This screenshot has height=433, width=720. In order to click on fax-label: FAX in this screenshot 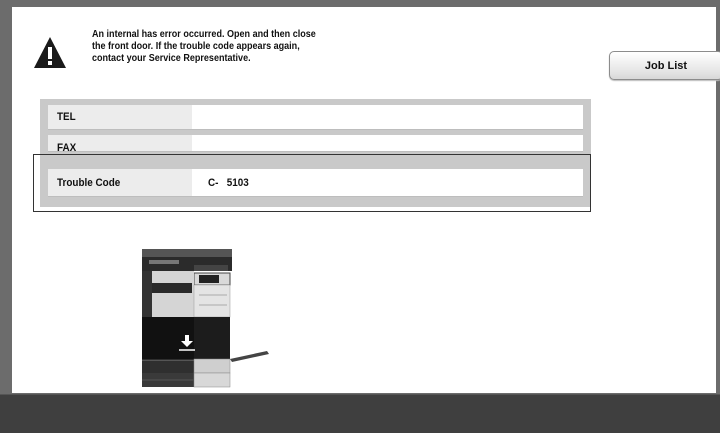, I will do `click(67, 147)`.